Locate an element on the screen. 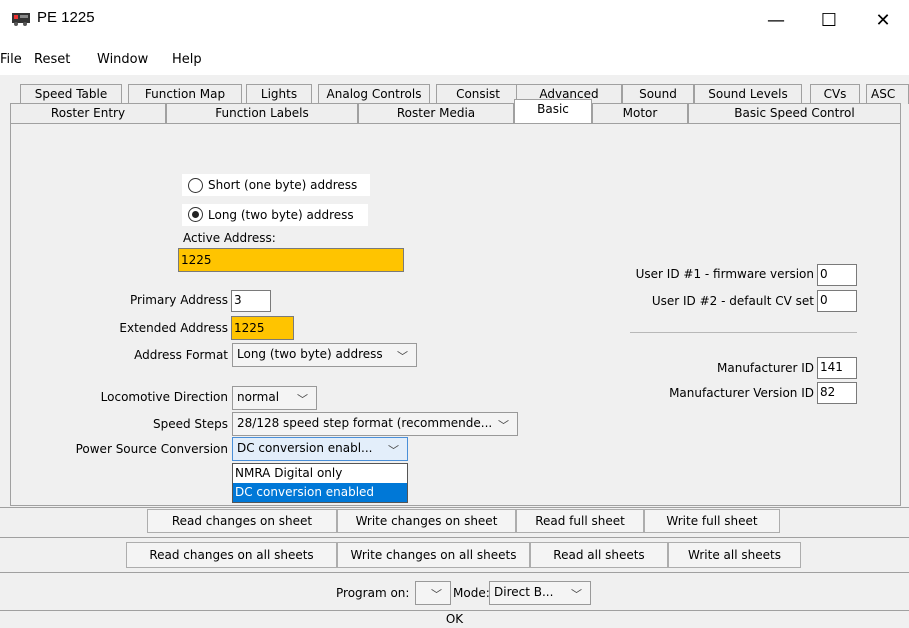  address-format-select: Long (two byte) address ﹀ is located at coordinates (324, 355).